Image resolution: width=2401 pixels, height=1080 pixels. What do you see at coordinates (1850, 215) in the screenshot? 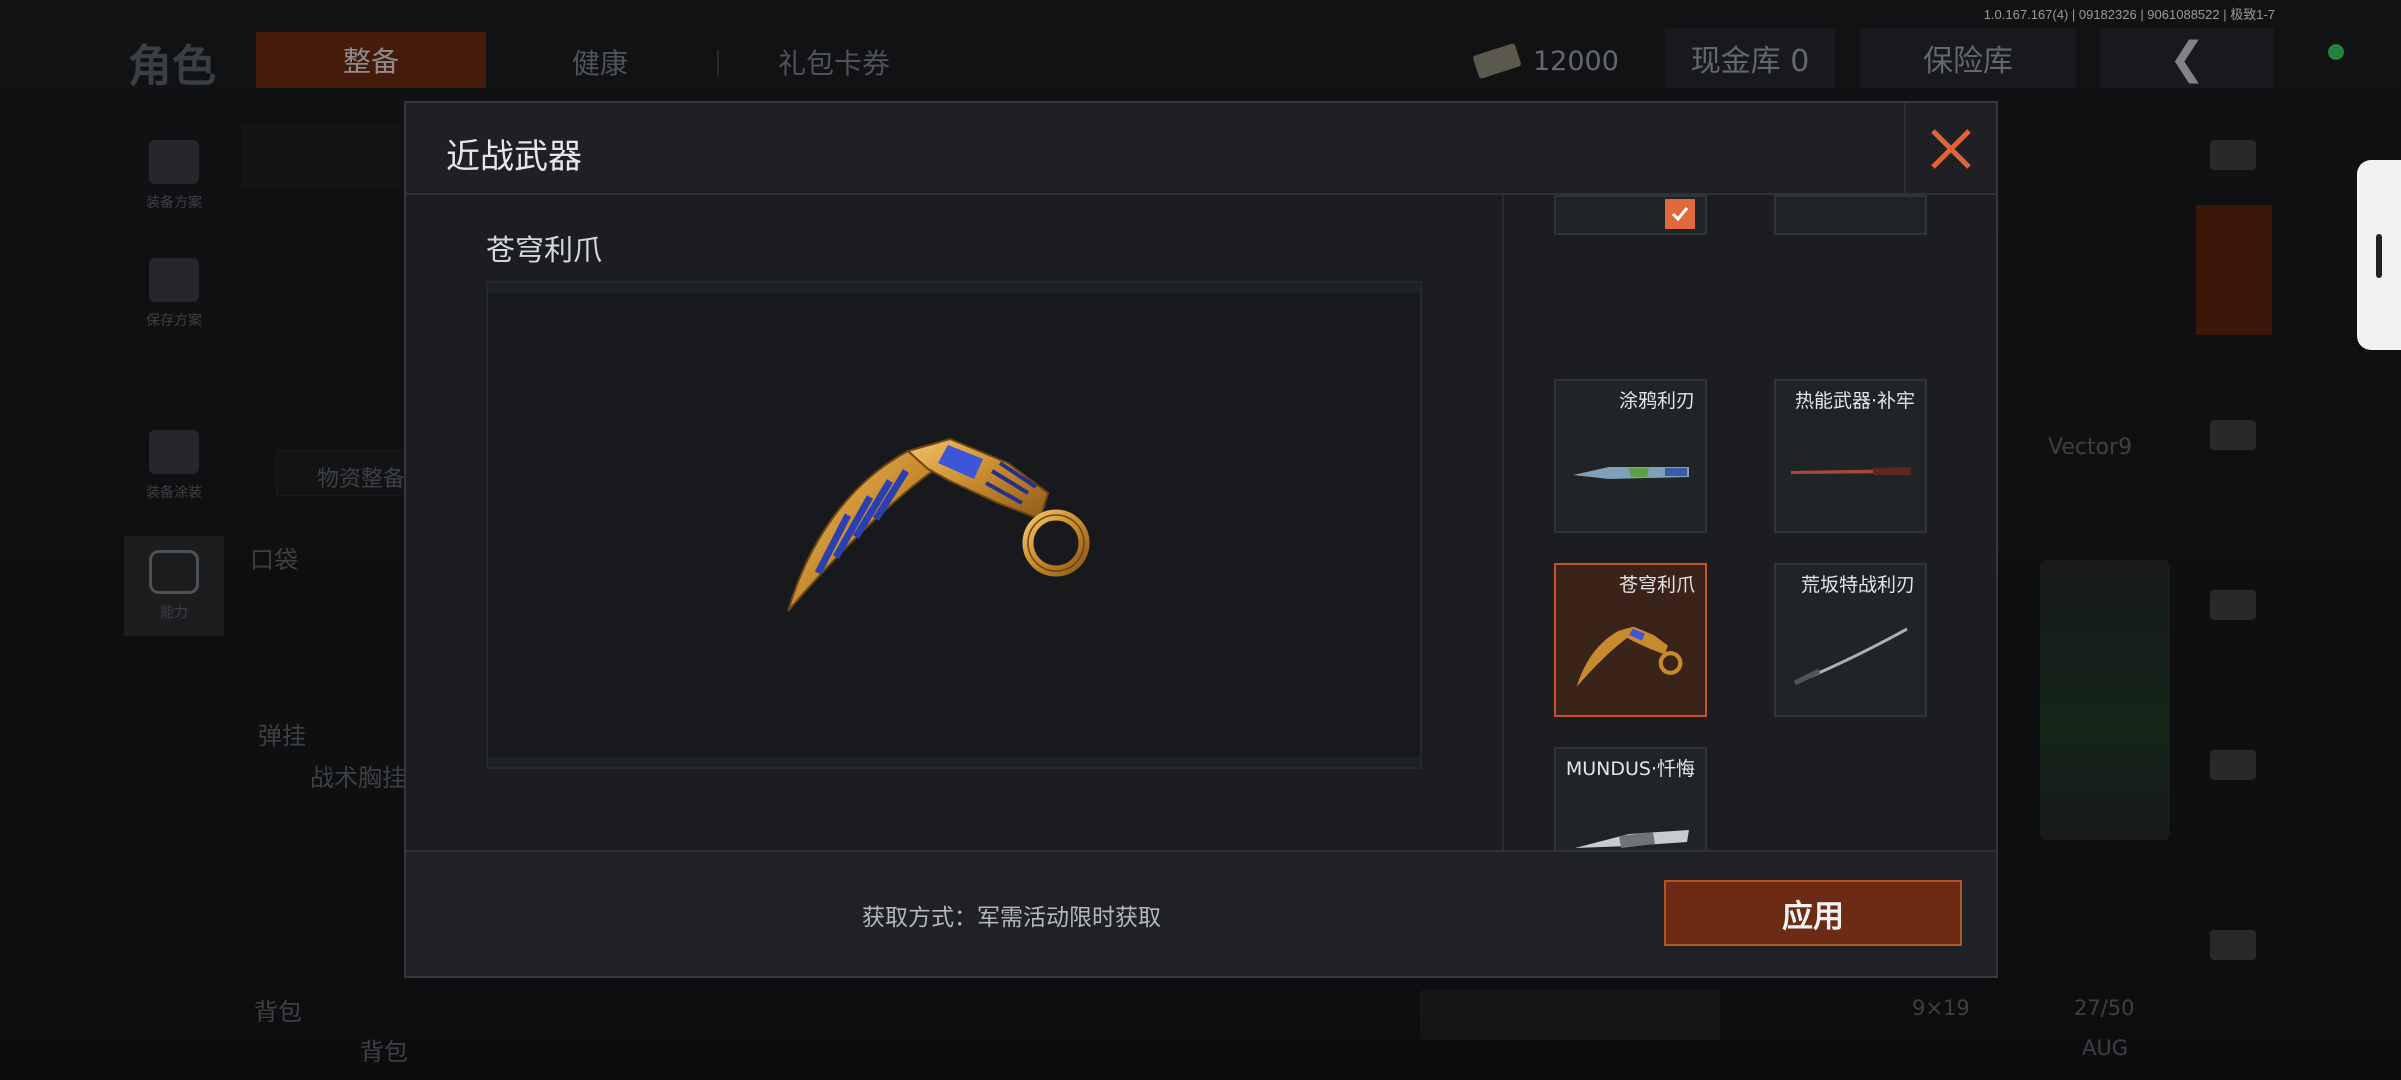
I see `item-card-partial` at bounding box center [1850, 215].